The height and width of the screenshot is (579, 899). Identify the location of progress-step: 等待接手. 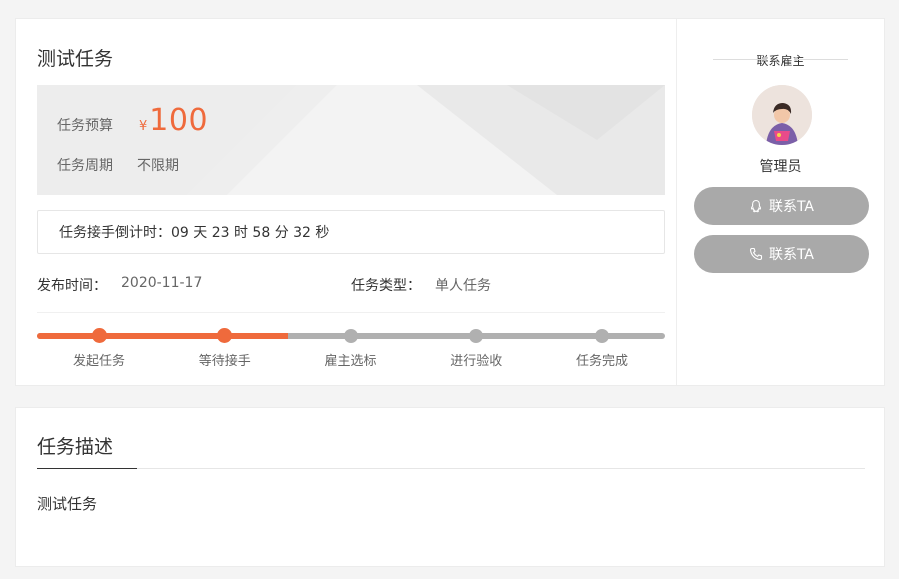
(225, 347).